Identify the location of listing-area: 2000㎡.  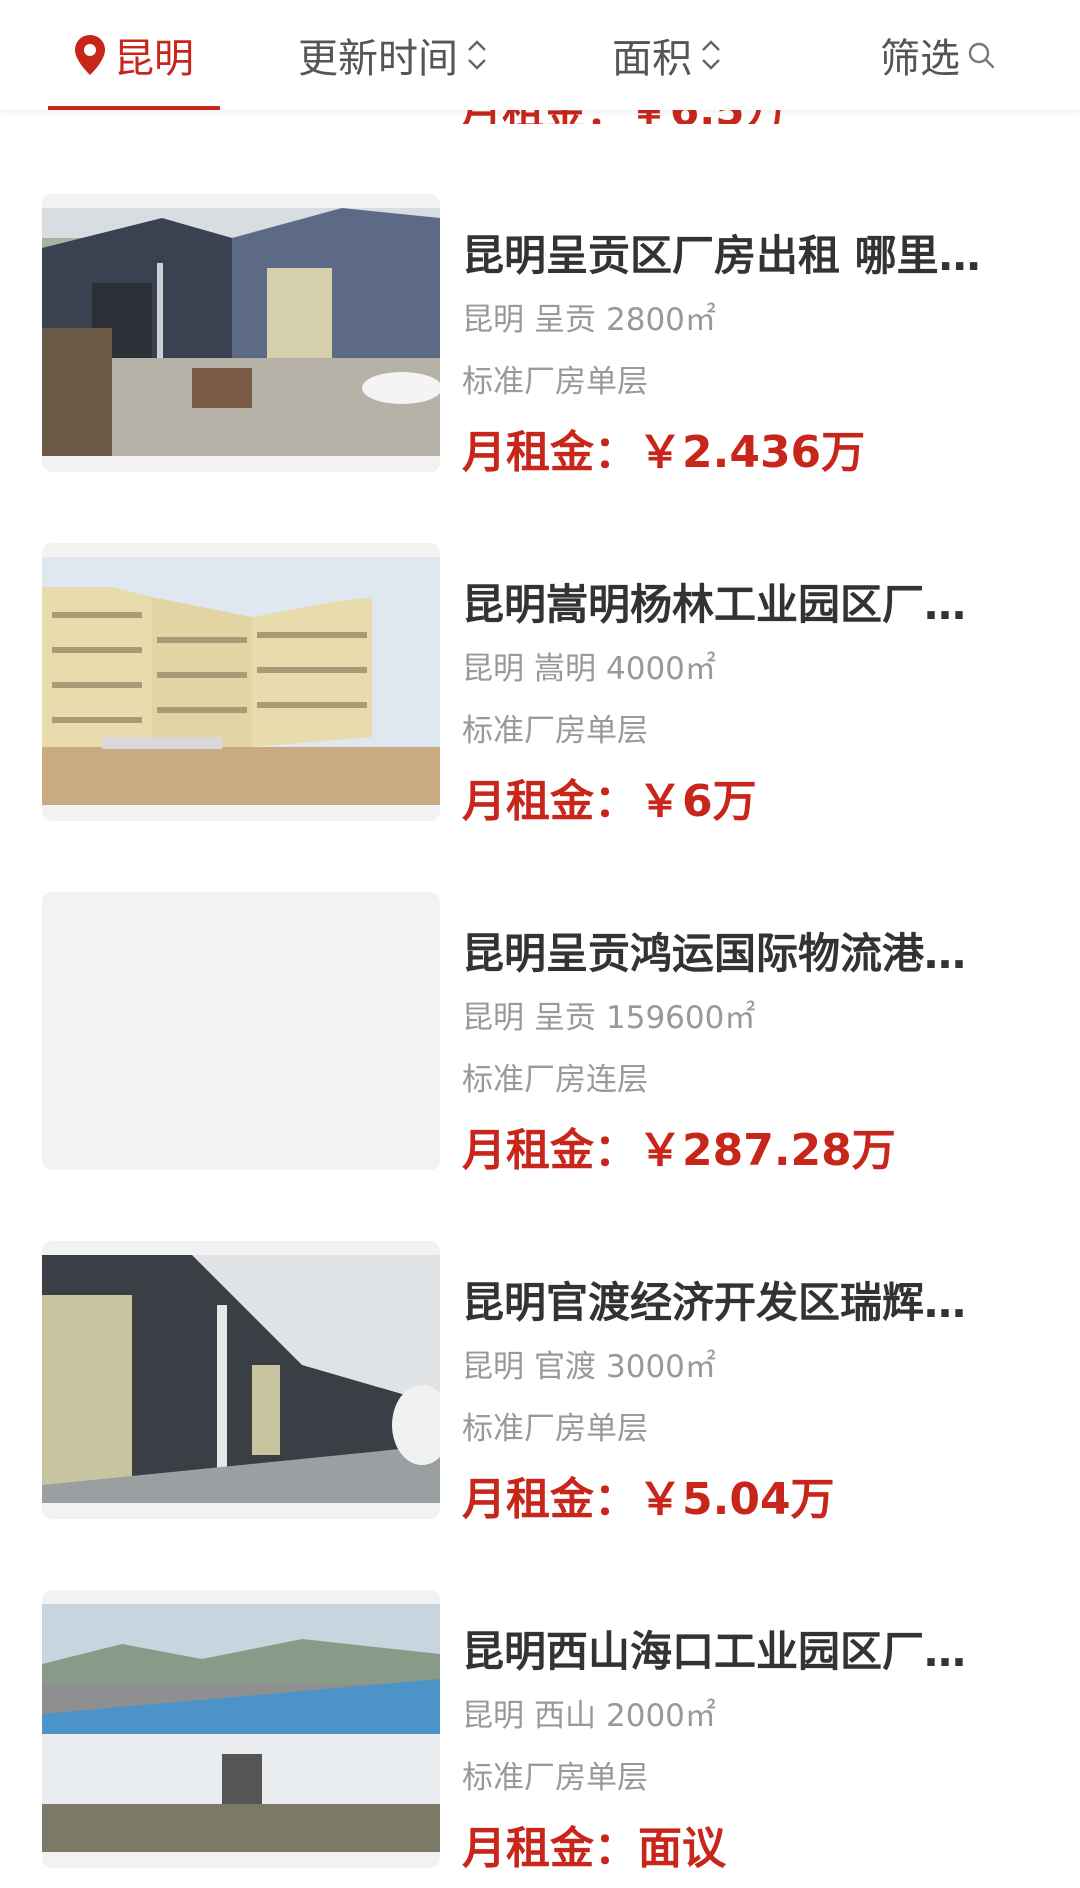
(661, 1716).